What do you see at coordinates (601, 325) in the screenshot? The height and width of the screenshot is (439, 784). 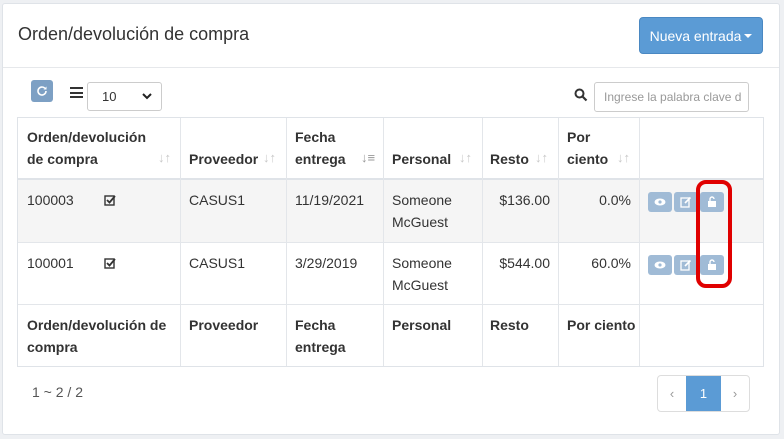 I see `footer-percent: Por ciento` at bounding box center [601, 325].